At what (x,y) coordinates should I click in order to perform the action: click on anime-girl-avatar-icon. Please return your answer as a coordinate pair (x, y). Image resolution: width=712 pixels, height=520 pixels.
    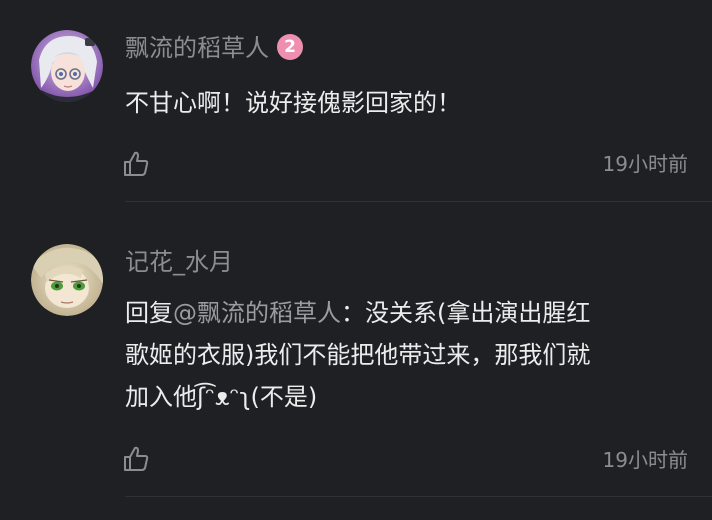
    Looking at the image, I should click on (67, 66).